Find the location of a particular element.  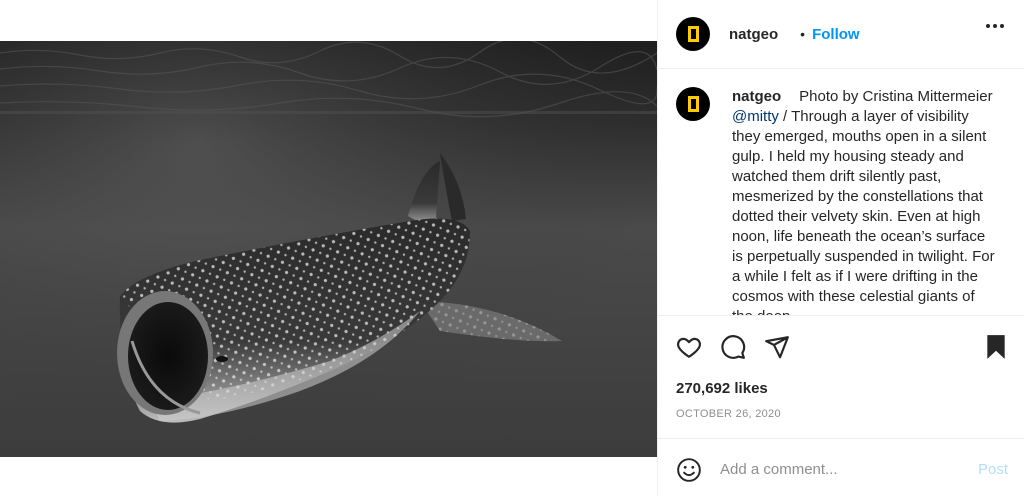

comment-bar: Post is located at coordinates (841, 467).